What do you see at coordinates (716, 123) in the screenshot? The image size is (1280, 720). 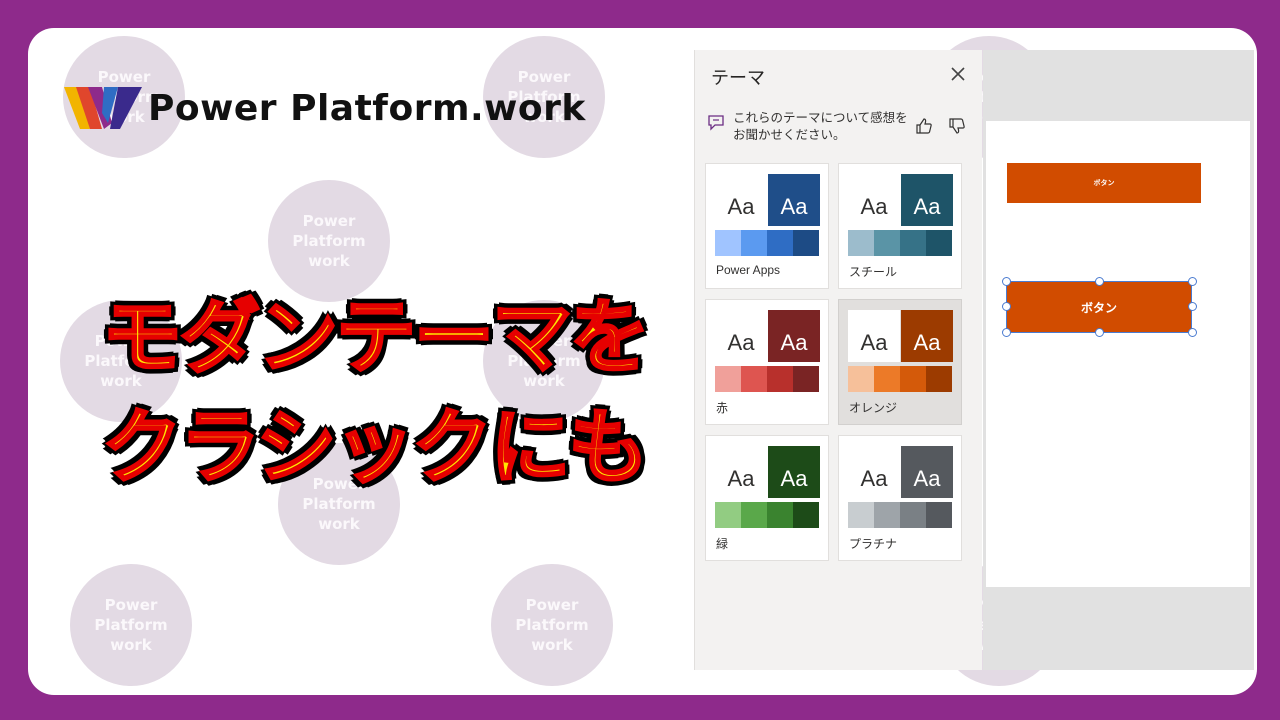 I see `feedback-icon` at bounding box center [716, 123].